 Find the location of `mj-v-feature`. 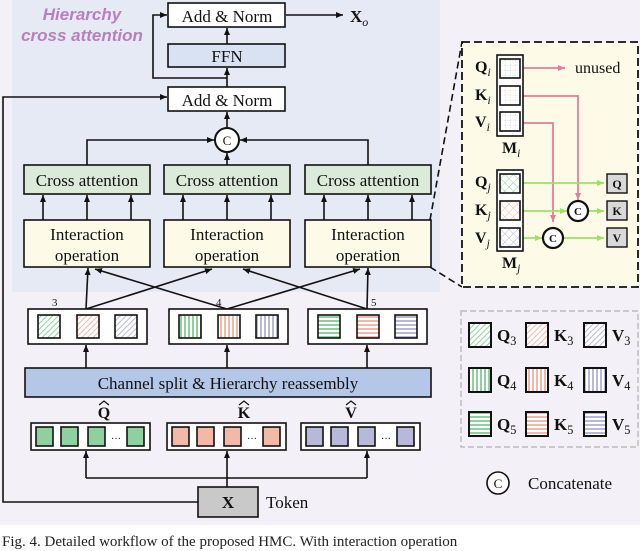

mj-v-feature is located at coordinates (510, 237).